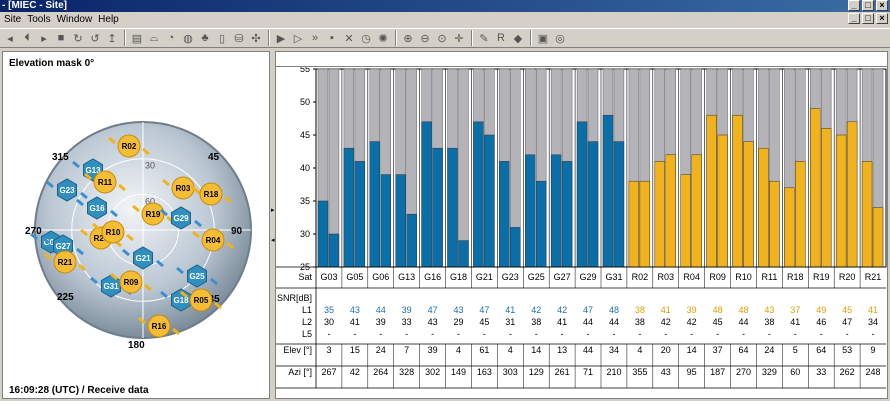  Describe the element at coordinates (847, 310) in the screenshot. I see `row-l1-cell: 45` at that location.